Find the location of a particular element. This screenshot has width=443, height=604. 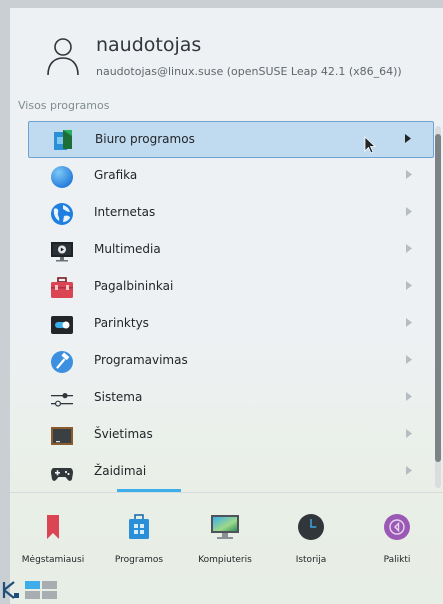

category-utilities: Pagalbininkai is located at coordinates (231, 287).